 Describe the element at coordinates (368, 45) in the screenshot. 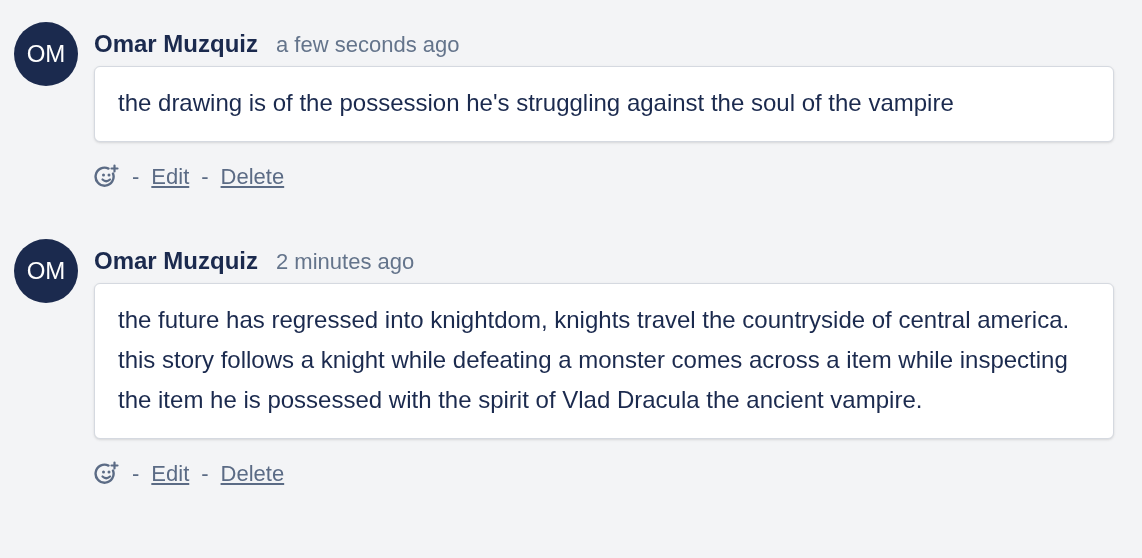

I see `timestamp: a few seconds ago` at that location.